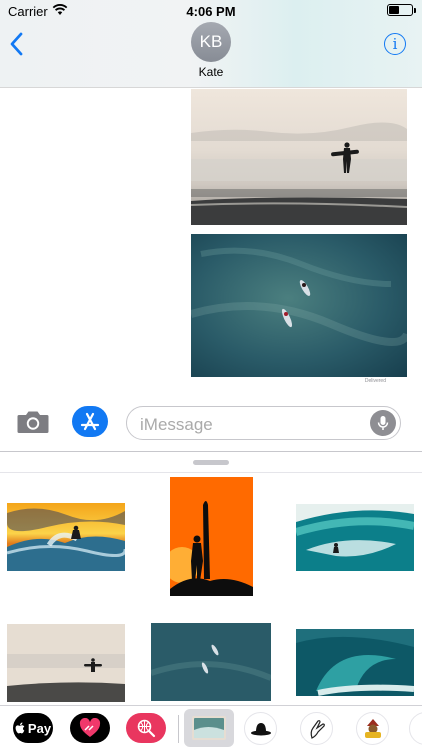  I want to click on back-chevron-icon, so click(17, 44).